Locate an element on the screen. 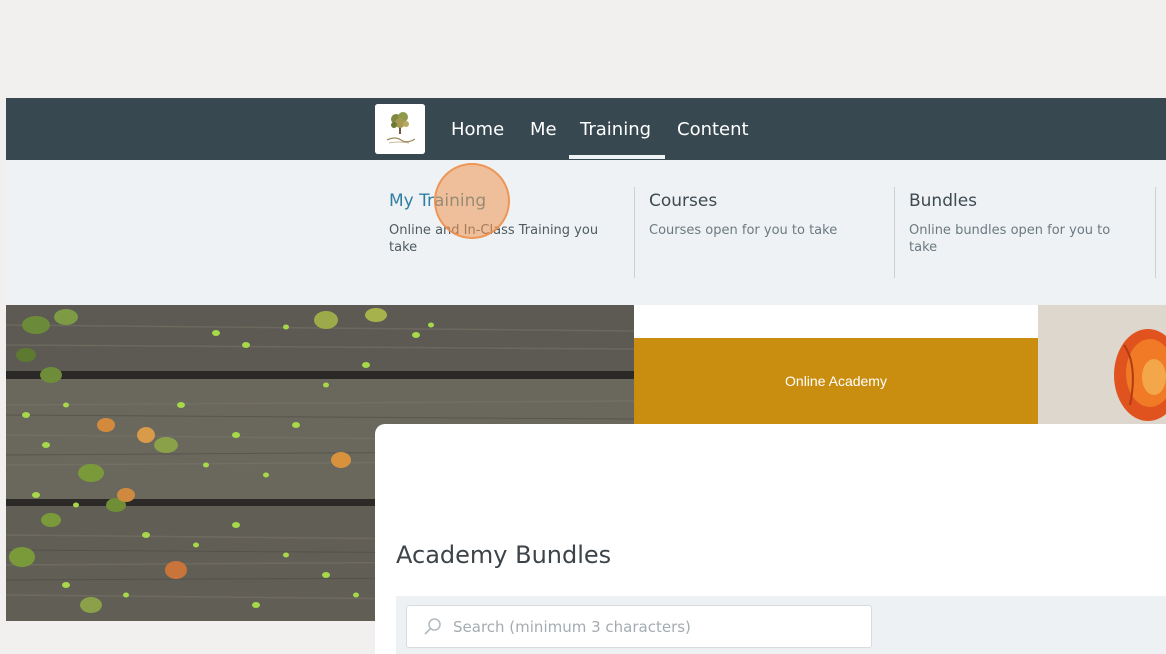 Image resolution: width=1166 pixels, height=654 pixels. hero-flower-image is located at coordinates (1102, 364).